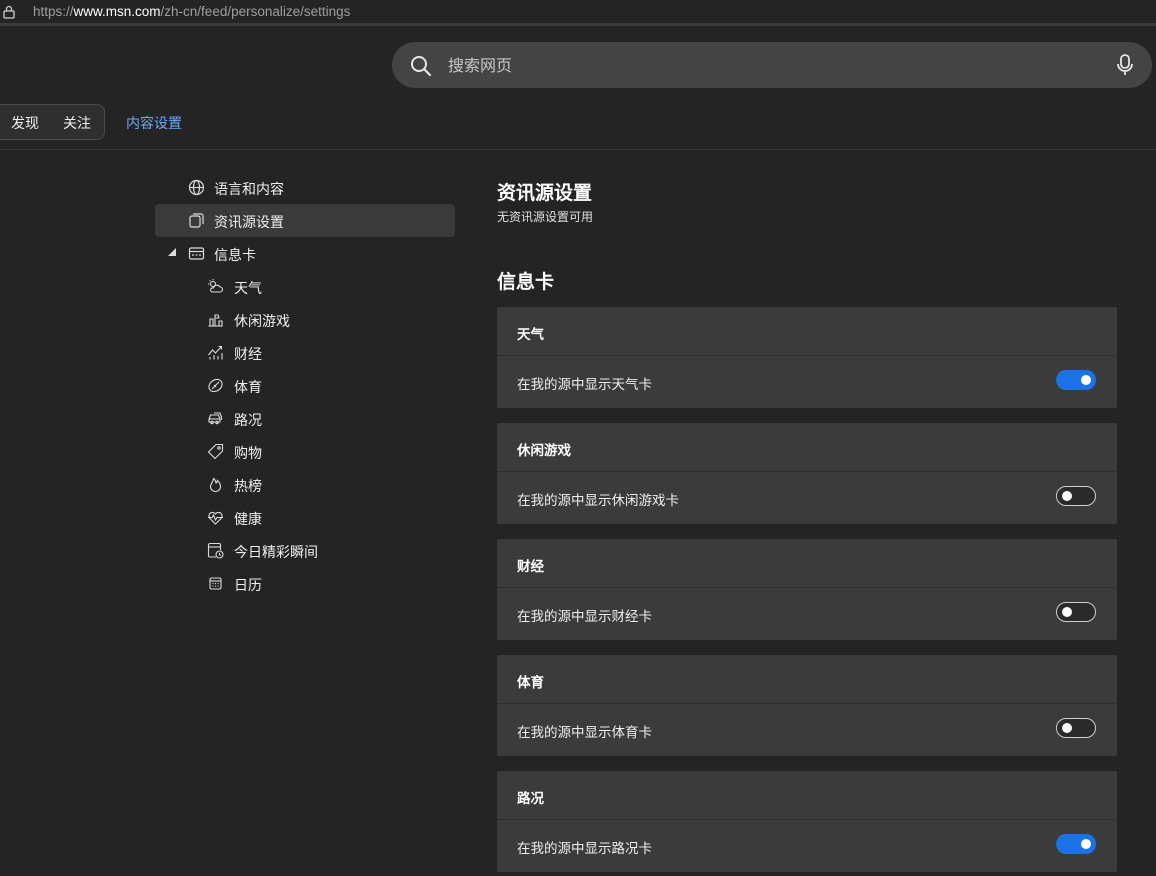 The image size is (1156, 876). I want to click on tab-discover: 发现, so click(25, 123).